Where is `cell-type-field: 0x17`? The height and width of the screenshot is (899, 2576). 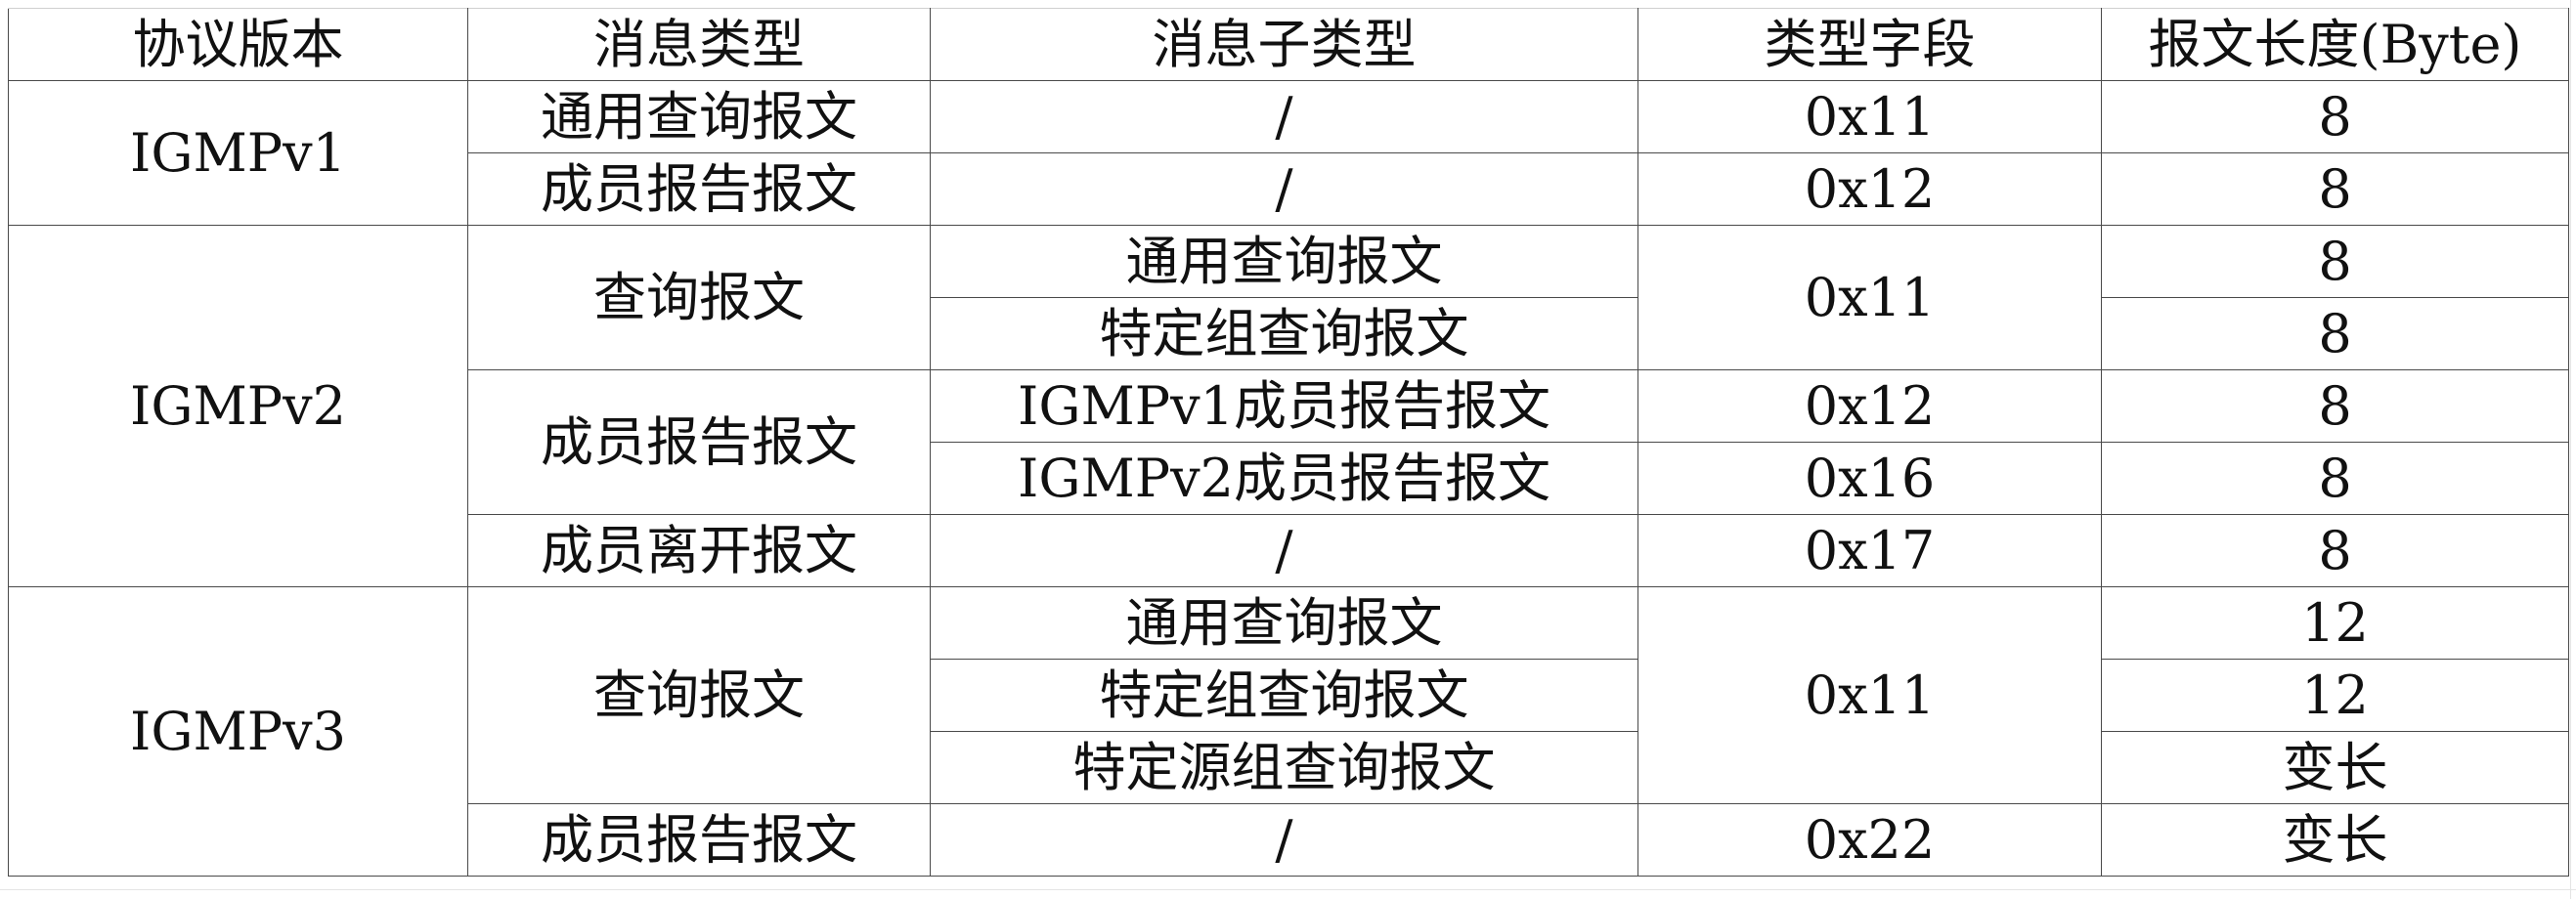
cell-type-field: 0x17 is located at coordinates (1869, 550).